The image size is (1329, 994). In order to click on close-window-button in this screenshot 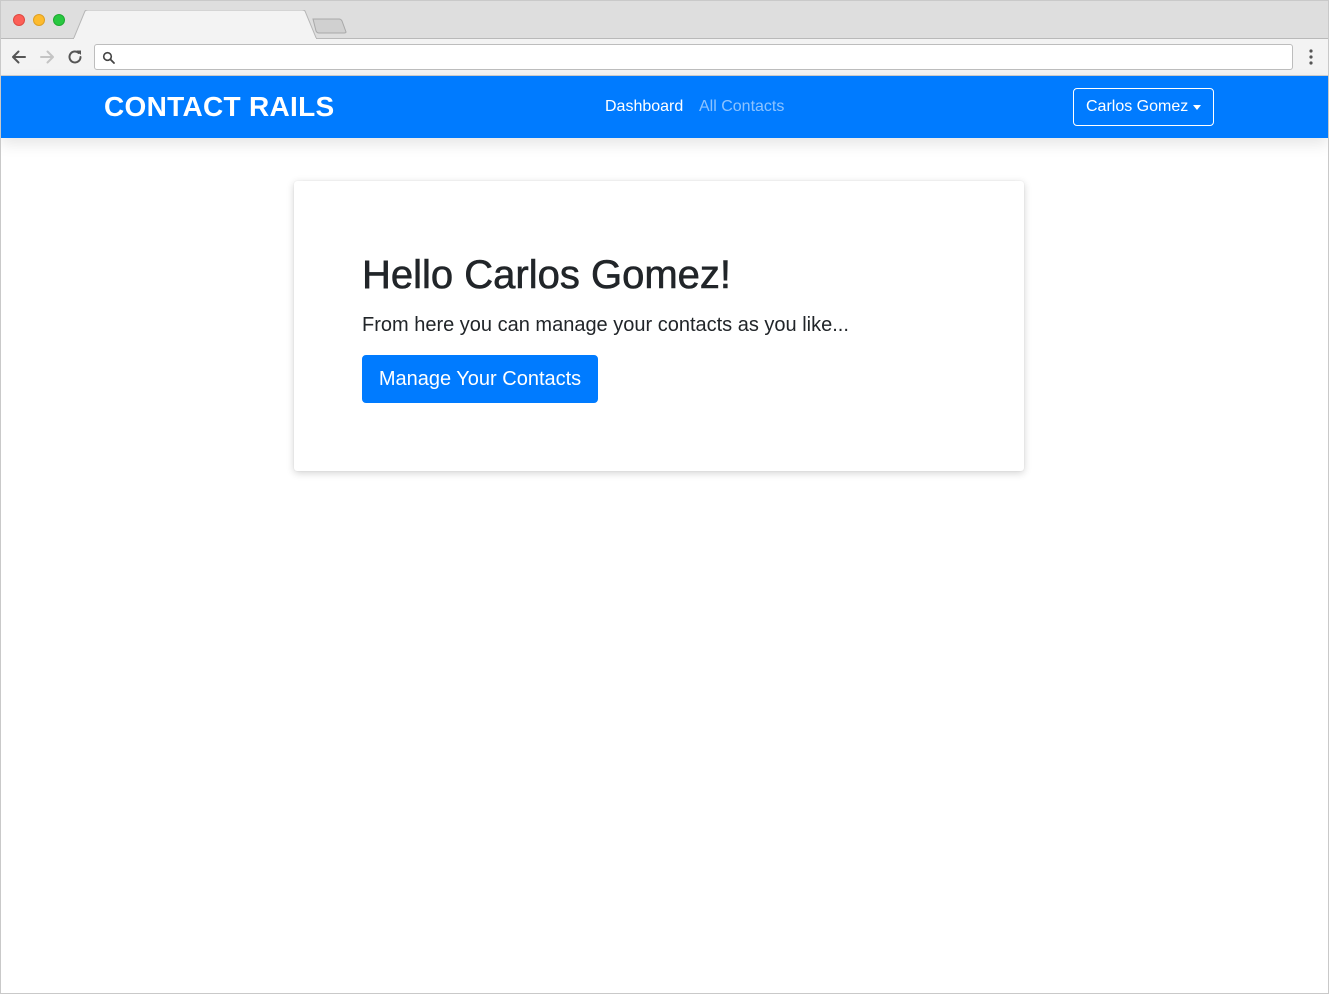, I will do `click(19, 20)`.